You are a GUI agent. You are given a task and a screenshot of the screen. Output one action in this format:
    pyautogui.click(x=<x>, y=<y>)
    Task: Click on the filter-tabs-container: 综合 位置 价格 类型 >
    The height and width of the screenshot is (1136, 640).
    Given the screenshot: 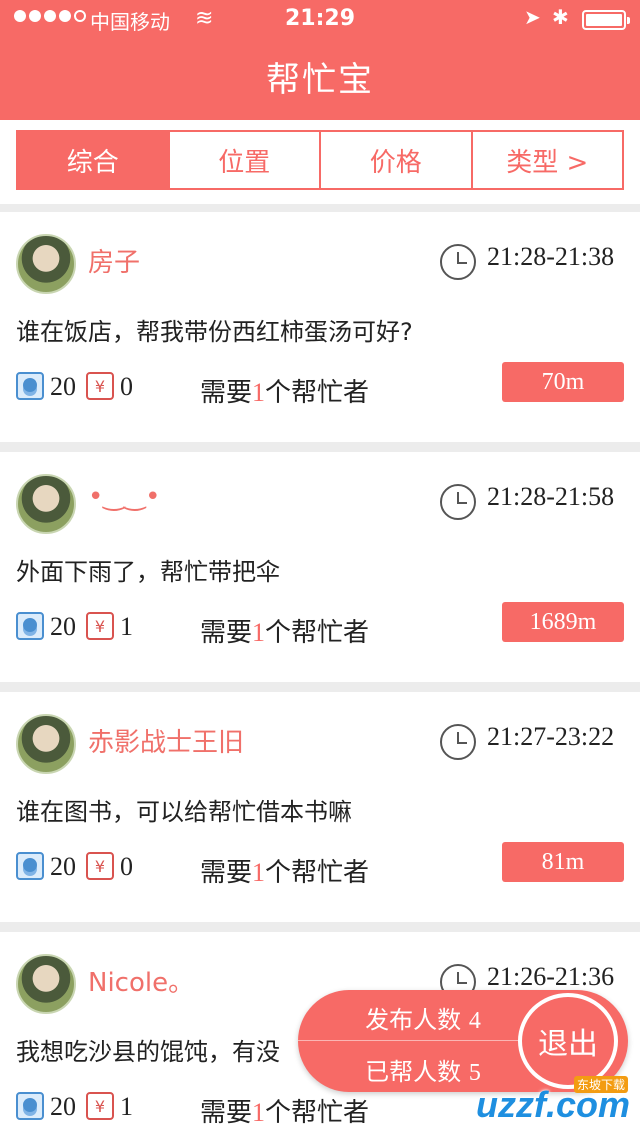 What is the action you would take?
    pyautogui.click(x=320, y=162)
    